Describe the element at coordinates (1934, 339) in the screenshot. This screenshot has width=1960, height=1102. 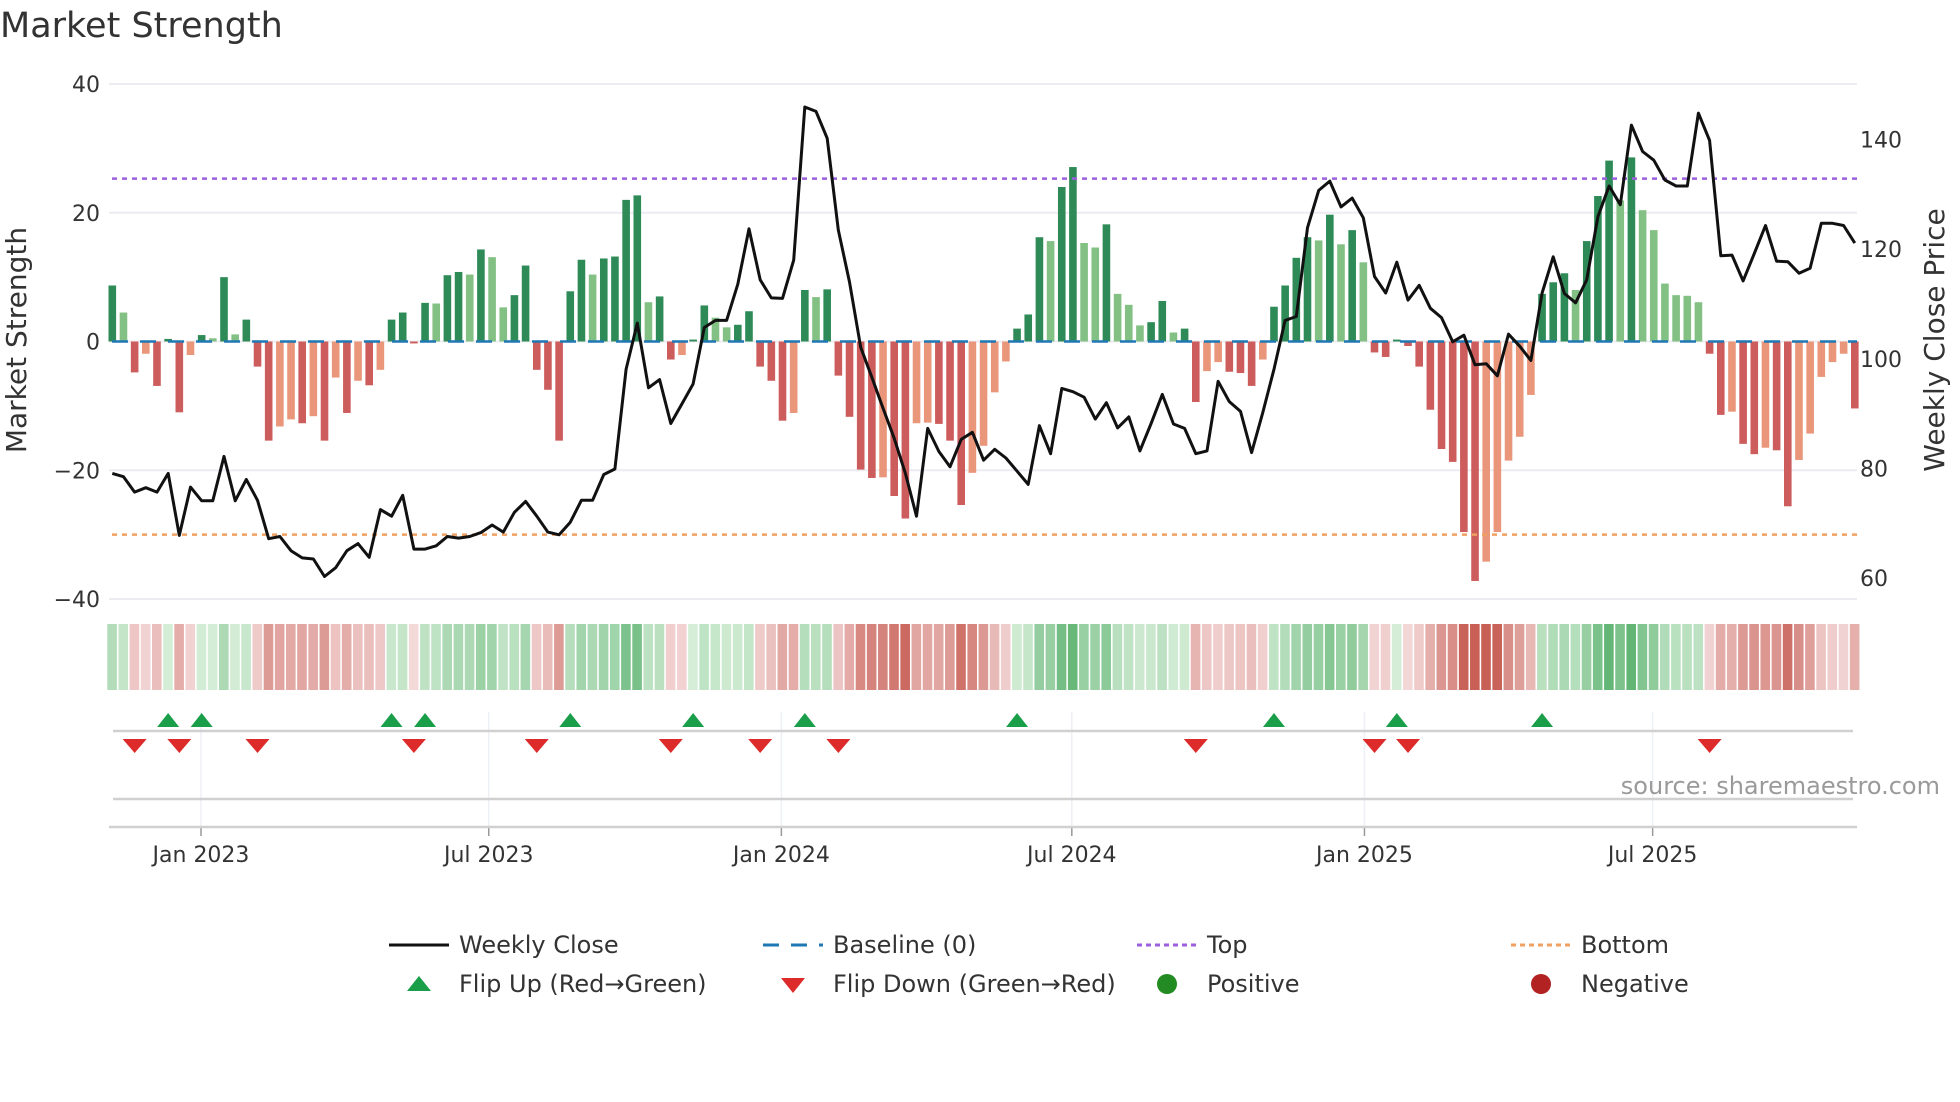
I see `y2-axis-title: Weekly Close Price` at that location.